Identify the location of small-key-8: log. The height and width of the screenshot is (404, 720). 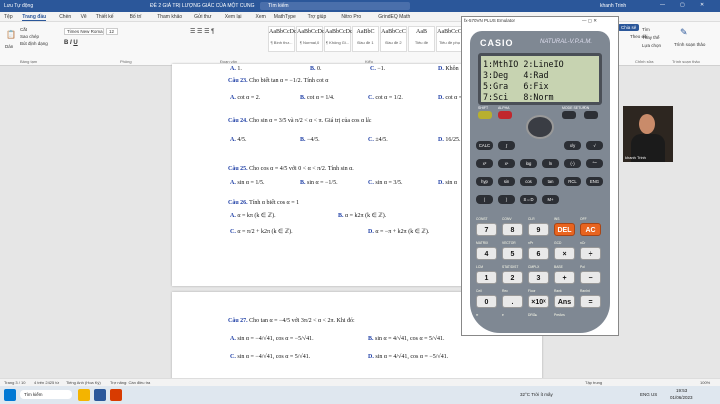
(528, 163).